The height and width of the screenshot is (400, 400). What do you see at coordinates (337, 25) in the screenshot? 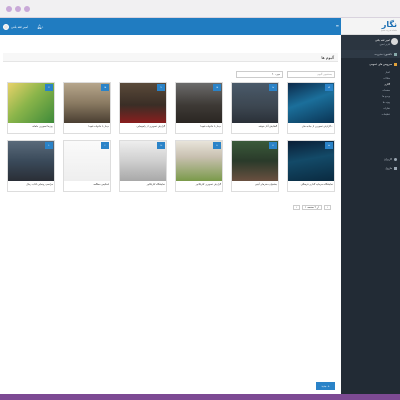
I see `menu-toggle-icon: ≡` at bounding box center [337, 25].